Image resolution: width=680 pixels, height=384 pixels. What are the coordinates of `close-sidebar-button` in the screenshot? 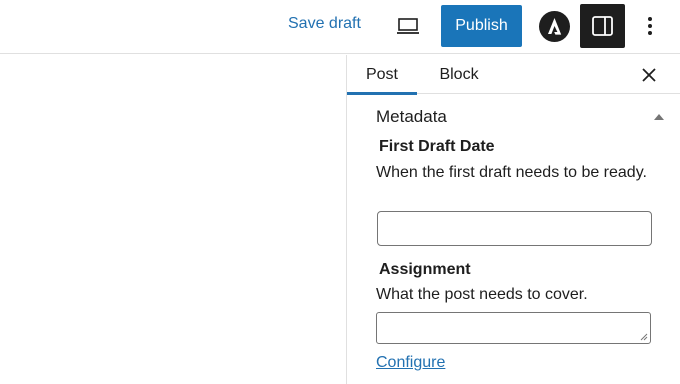 It's located at (649, 75).